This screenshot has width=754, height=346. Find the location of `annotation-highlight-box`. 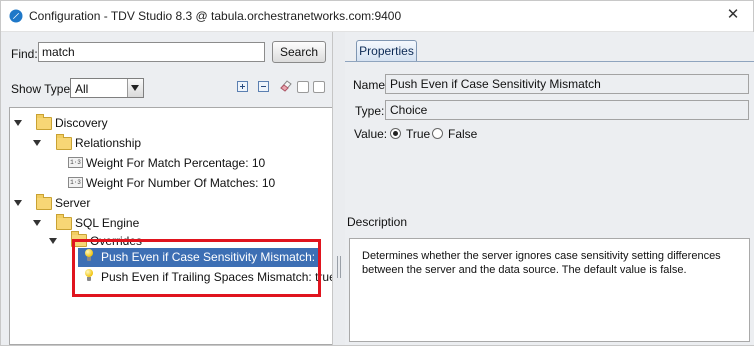

annotation-highlight-box is located at coordinates (196, 268).